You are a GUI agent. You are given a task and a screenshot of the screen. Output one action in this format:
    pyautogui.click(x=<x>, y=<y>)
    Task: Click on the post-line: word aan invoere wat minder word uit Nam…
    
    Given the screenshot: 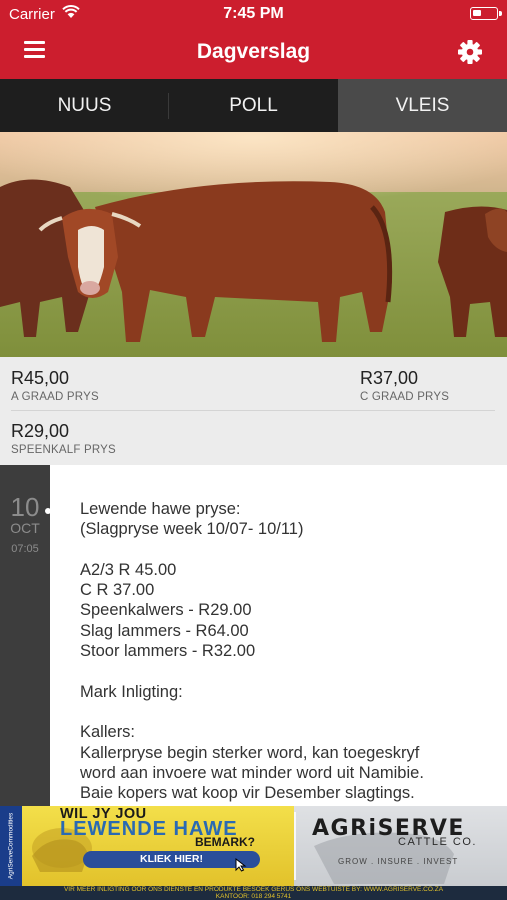 What is the action you would take?
    pyautogui.click(x=252, y=772)
    